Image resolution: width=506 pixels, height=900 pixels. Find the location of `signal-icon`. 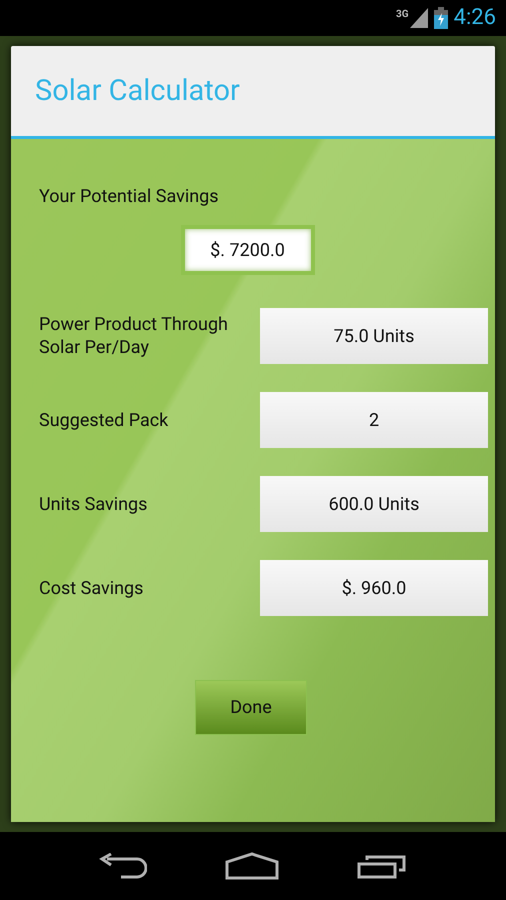

signal-icon is located at coordinates (419, 18).